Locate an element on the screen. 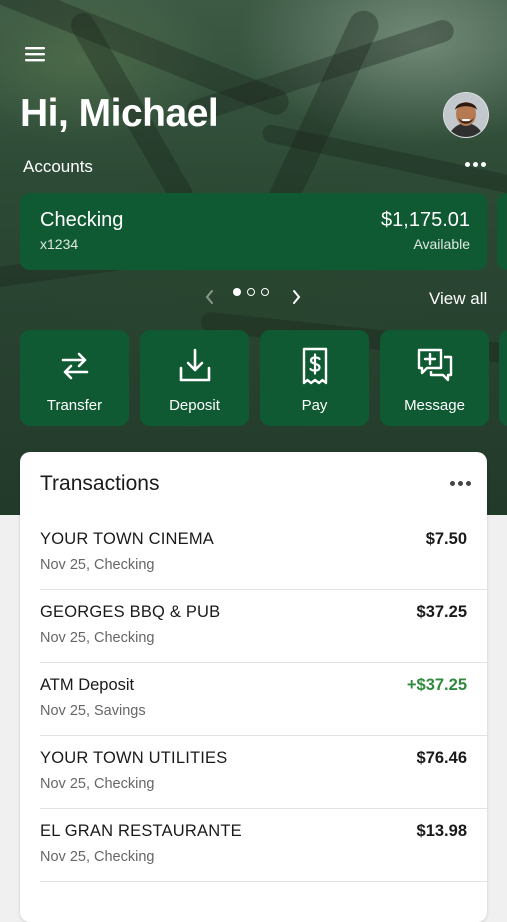 The width and height of the screenshot is (507, 922). chevron-right-icon is located at coordinates (297, 297).